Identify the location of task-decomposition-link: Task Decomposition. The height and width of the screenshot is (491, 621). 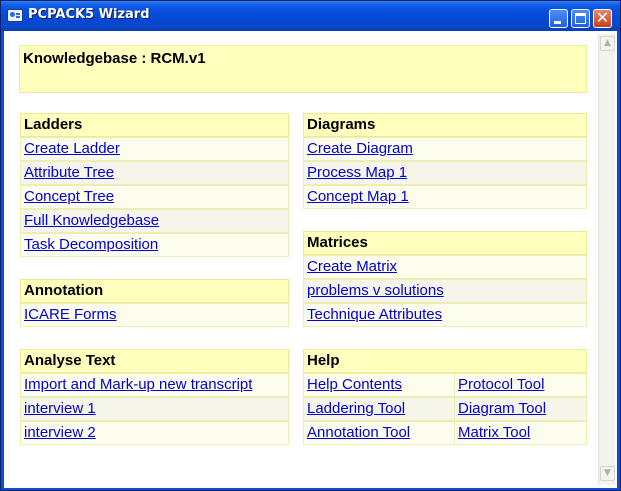
(91, 244).